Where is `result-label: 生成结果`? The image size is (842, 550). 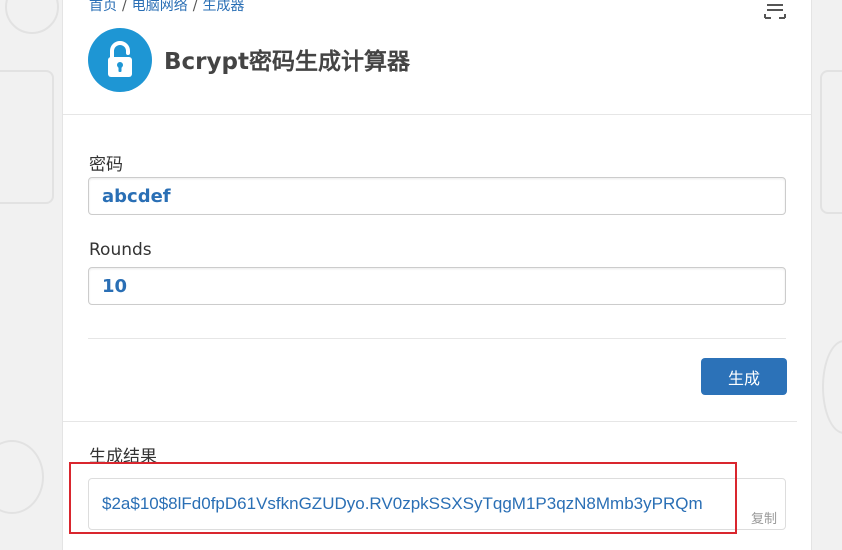
result-label: 生成结果 is located at coordinates (123, 457).